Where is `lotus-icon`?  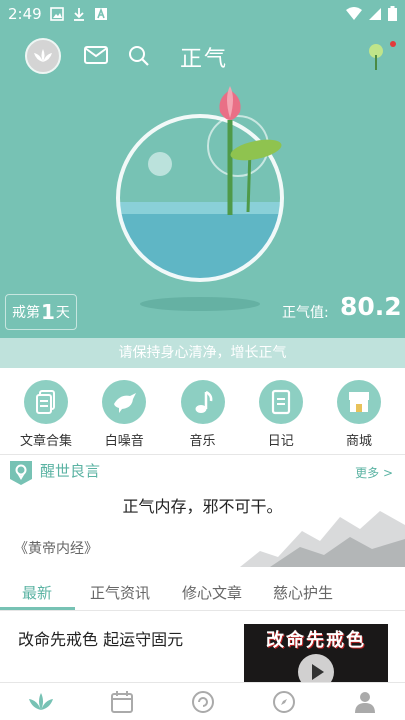
lotus-icon is located at coordinates (40, 701).